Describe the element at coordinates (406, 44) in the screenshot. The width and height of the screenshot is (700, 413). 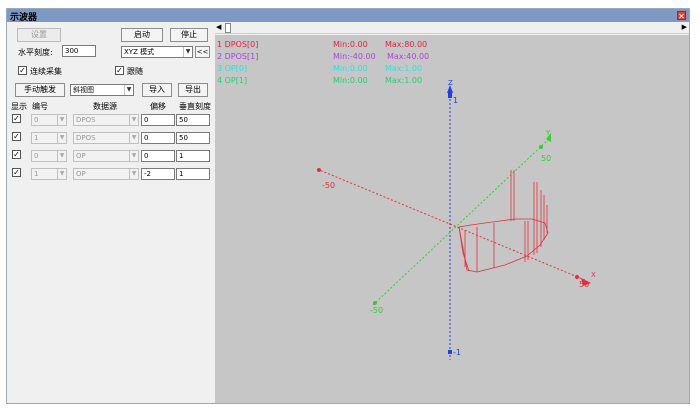
I see `legend-max-0: Max:80.00` at that location.